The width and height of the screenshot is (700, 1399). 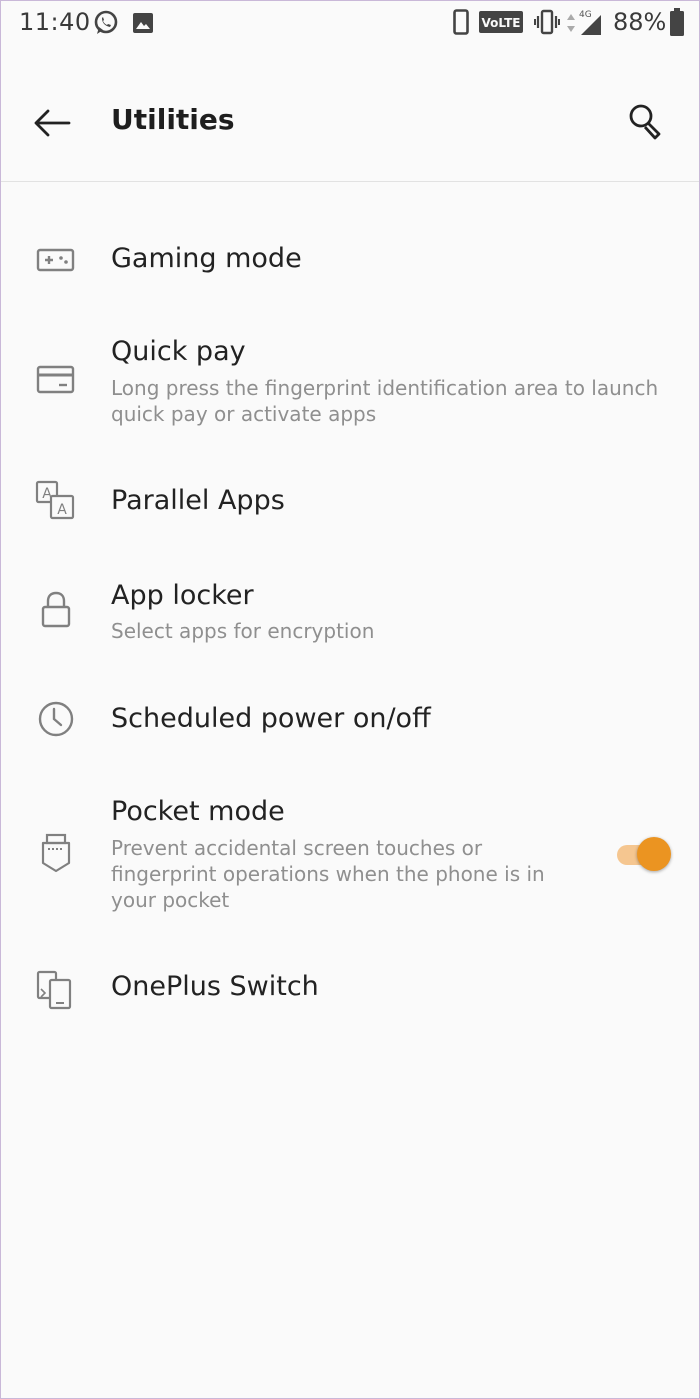 I want to click on clock-icon, so click(x=56, y=719).